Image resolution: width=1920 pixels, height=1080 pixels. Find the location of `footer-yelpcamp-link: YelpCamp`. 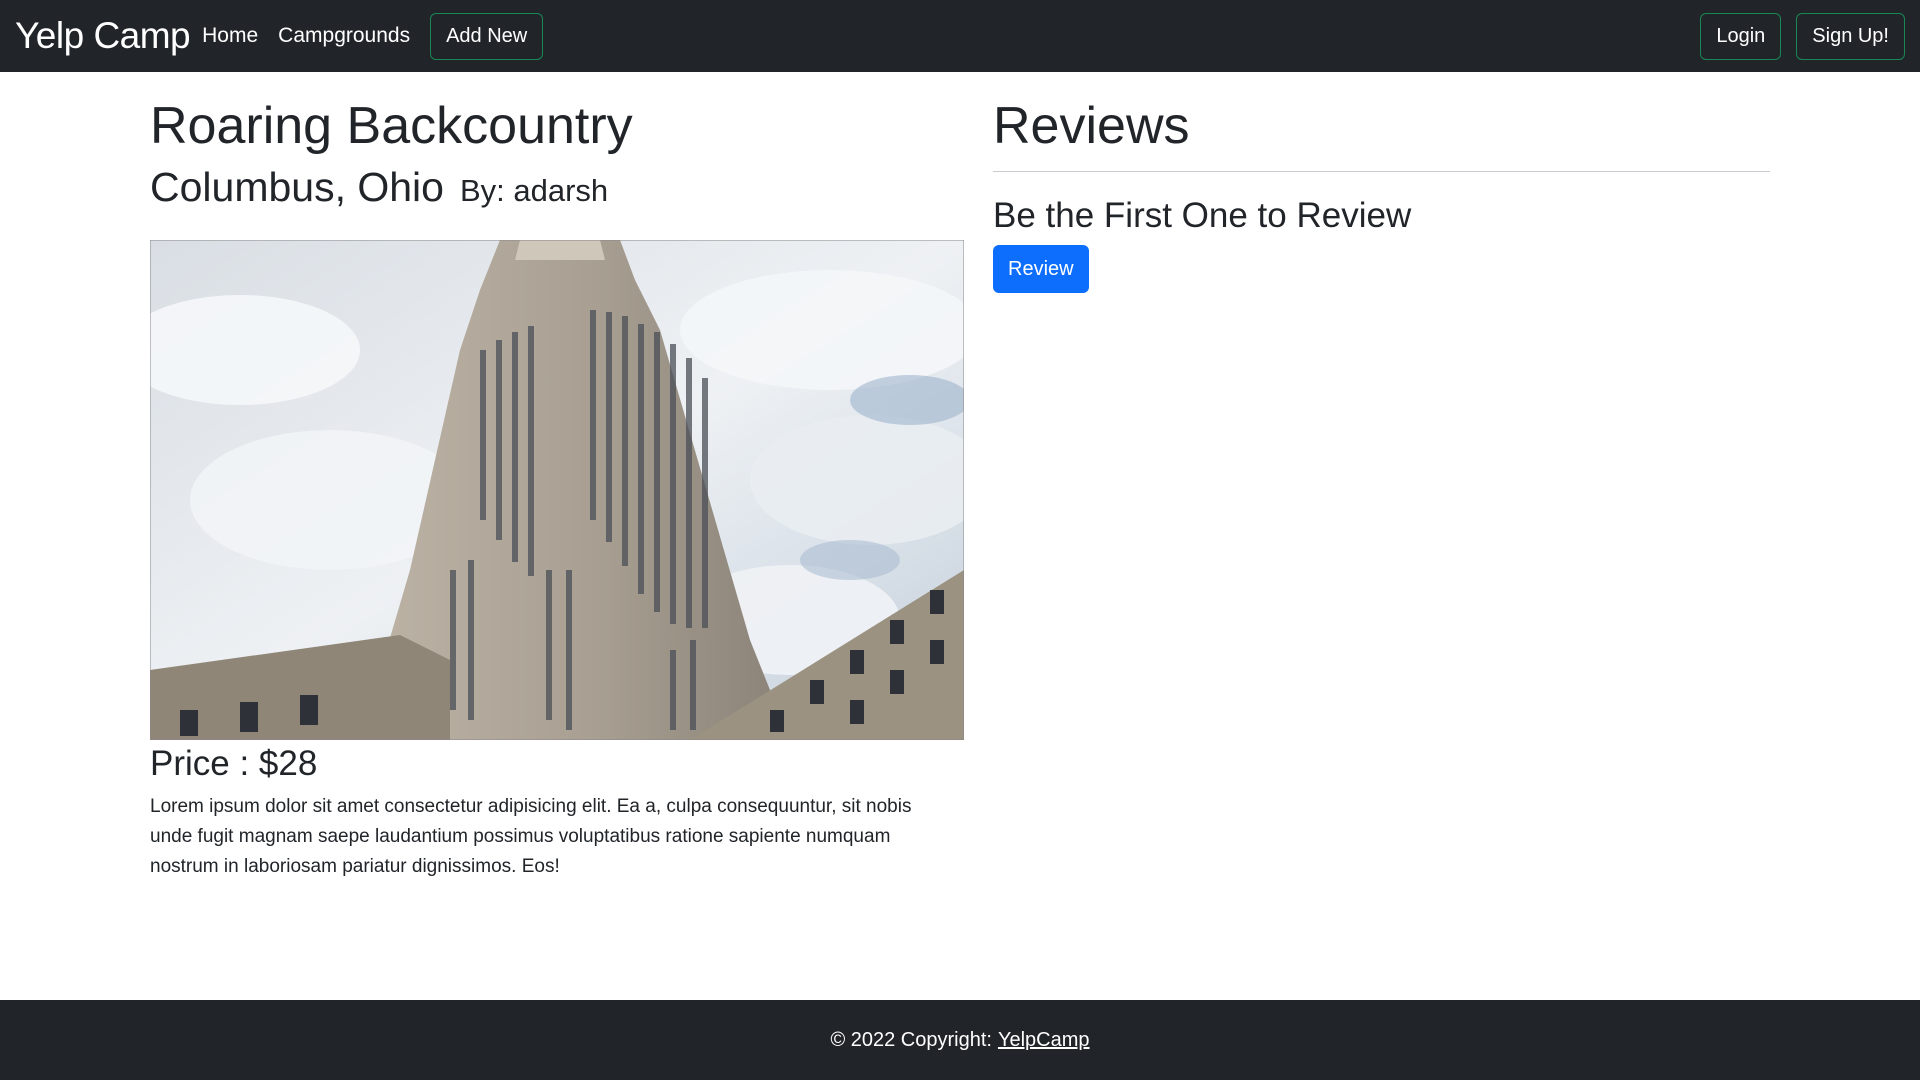

footer-yelpcamp-link: YelpCamp is located at coordinates (1044, 1040).